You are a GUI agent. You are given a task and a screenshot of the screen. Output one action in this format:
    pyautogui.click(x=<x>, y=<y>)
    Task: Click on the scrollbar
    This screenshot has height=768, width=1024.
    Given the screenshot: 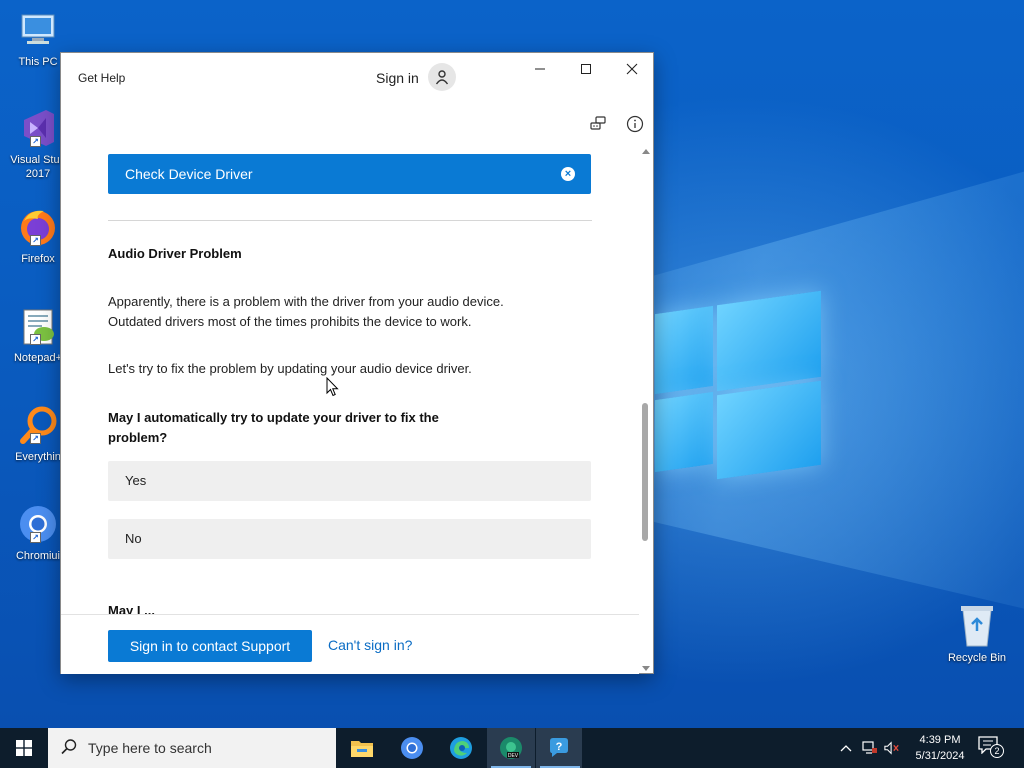 What is the action you would take?
    pyautogui.click(x=646, y=410)
    